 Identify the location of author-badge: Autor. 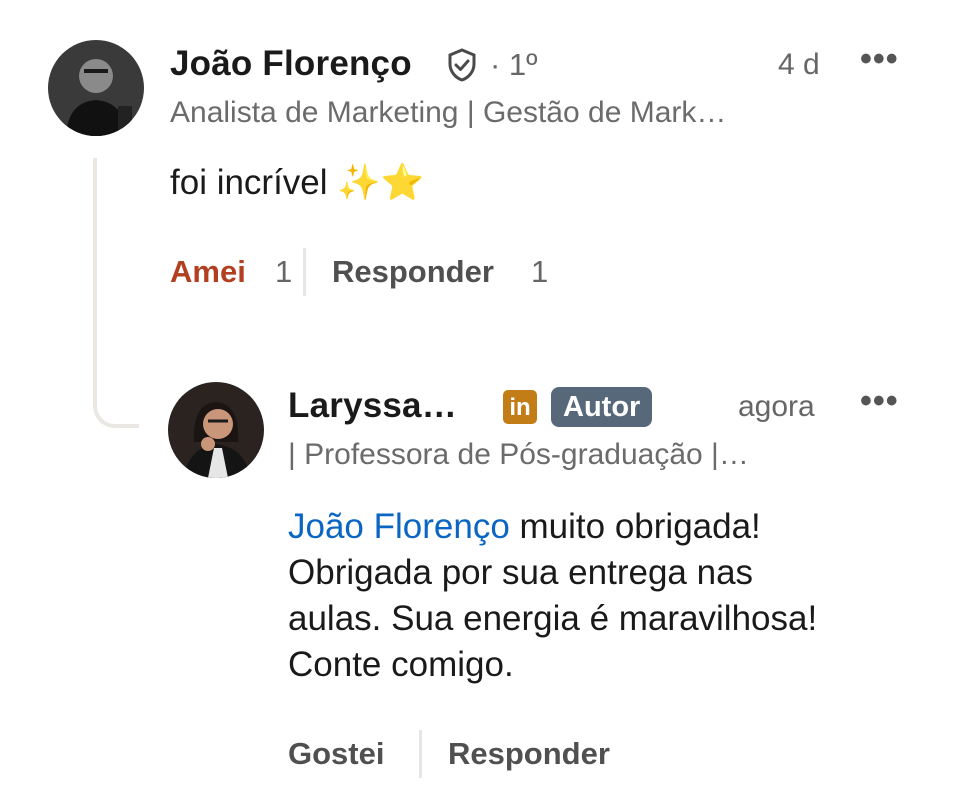
(602, 407).